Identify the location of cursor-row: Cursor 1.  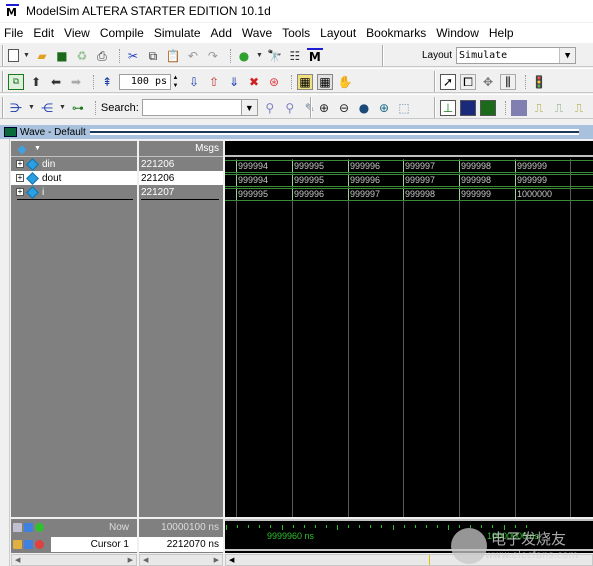
(74, 544).